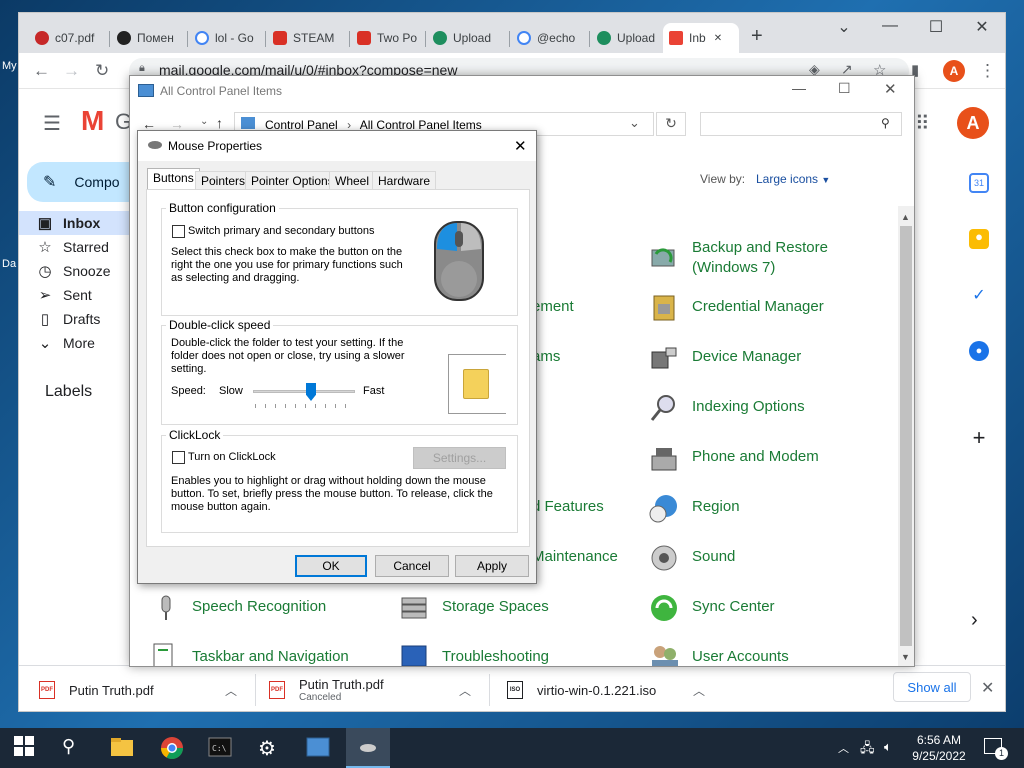 The height and width of the screenshot is (768, 1024). What do you see at coordinates (979, 183) in the screenshot?
I see `calendar-icon: 31` at bounding box center [979, 183].